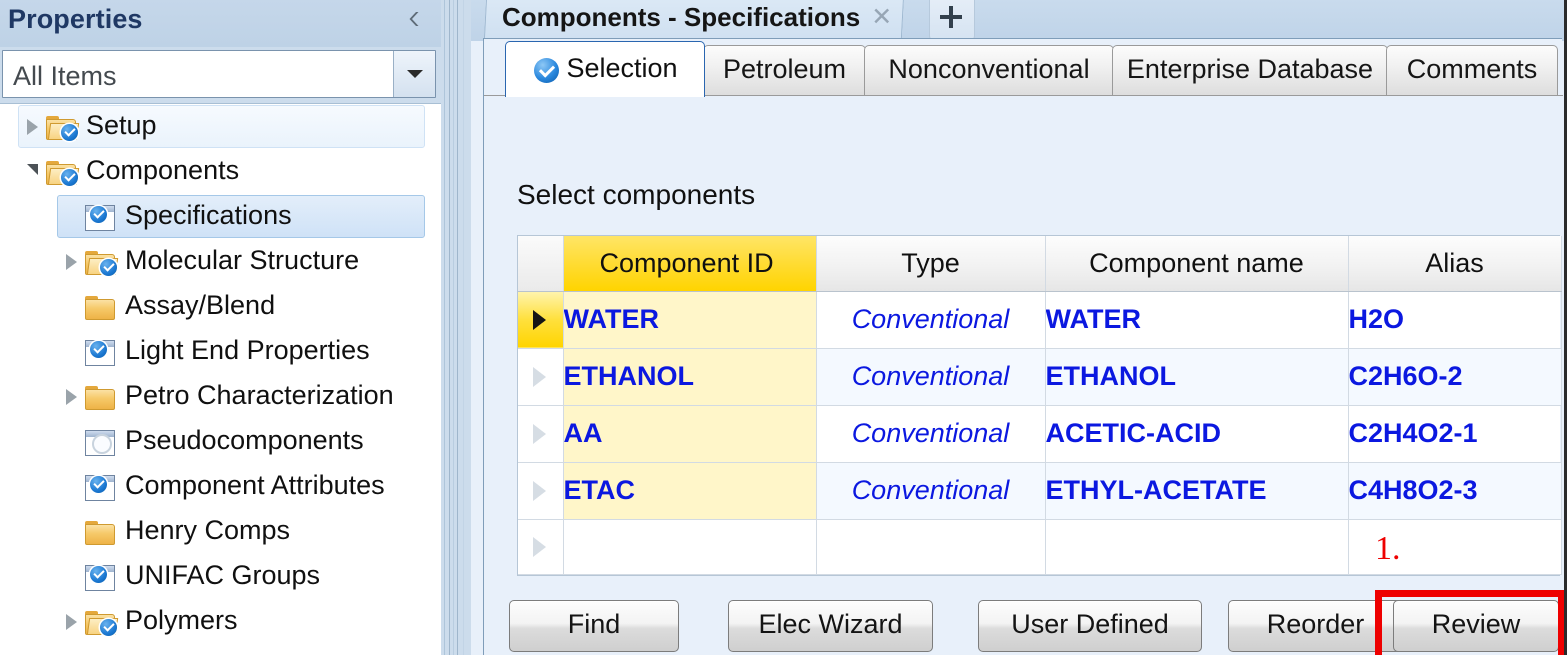  I want to click on tree-row: Polymers, so click(241, 621).